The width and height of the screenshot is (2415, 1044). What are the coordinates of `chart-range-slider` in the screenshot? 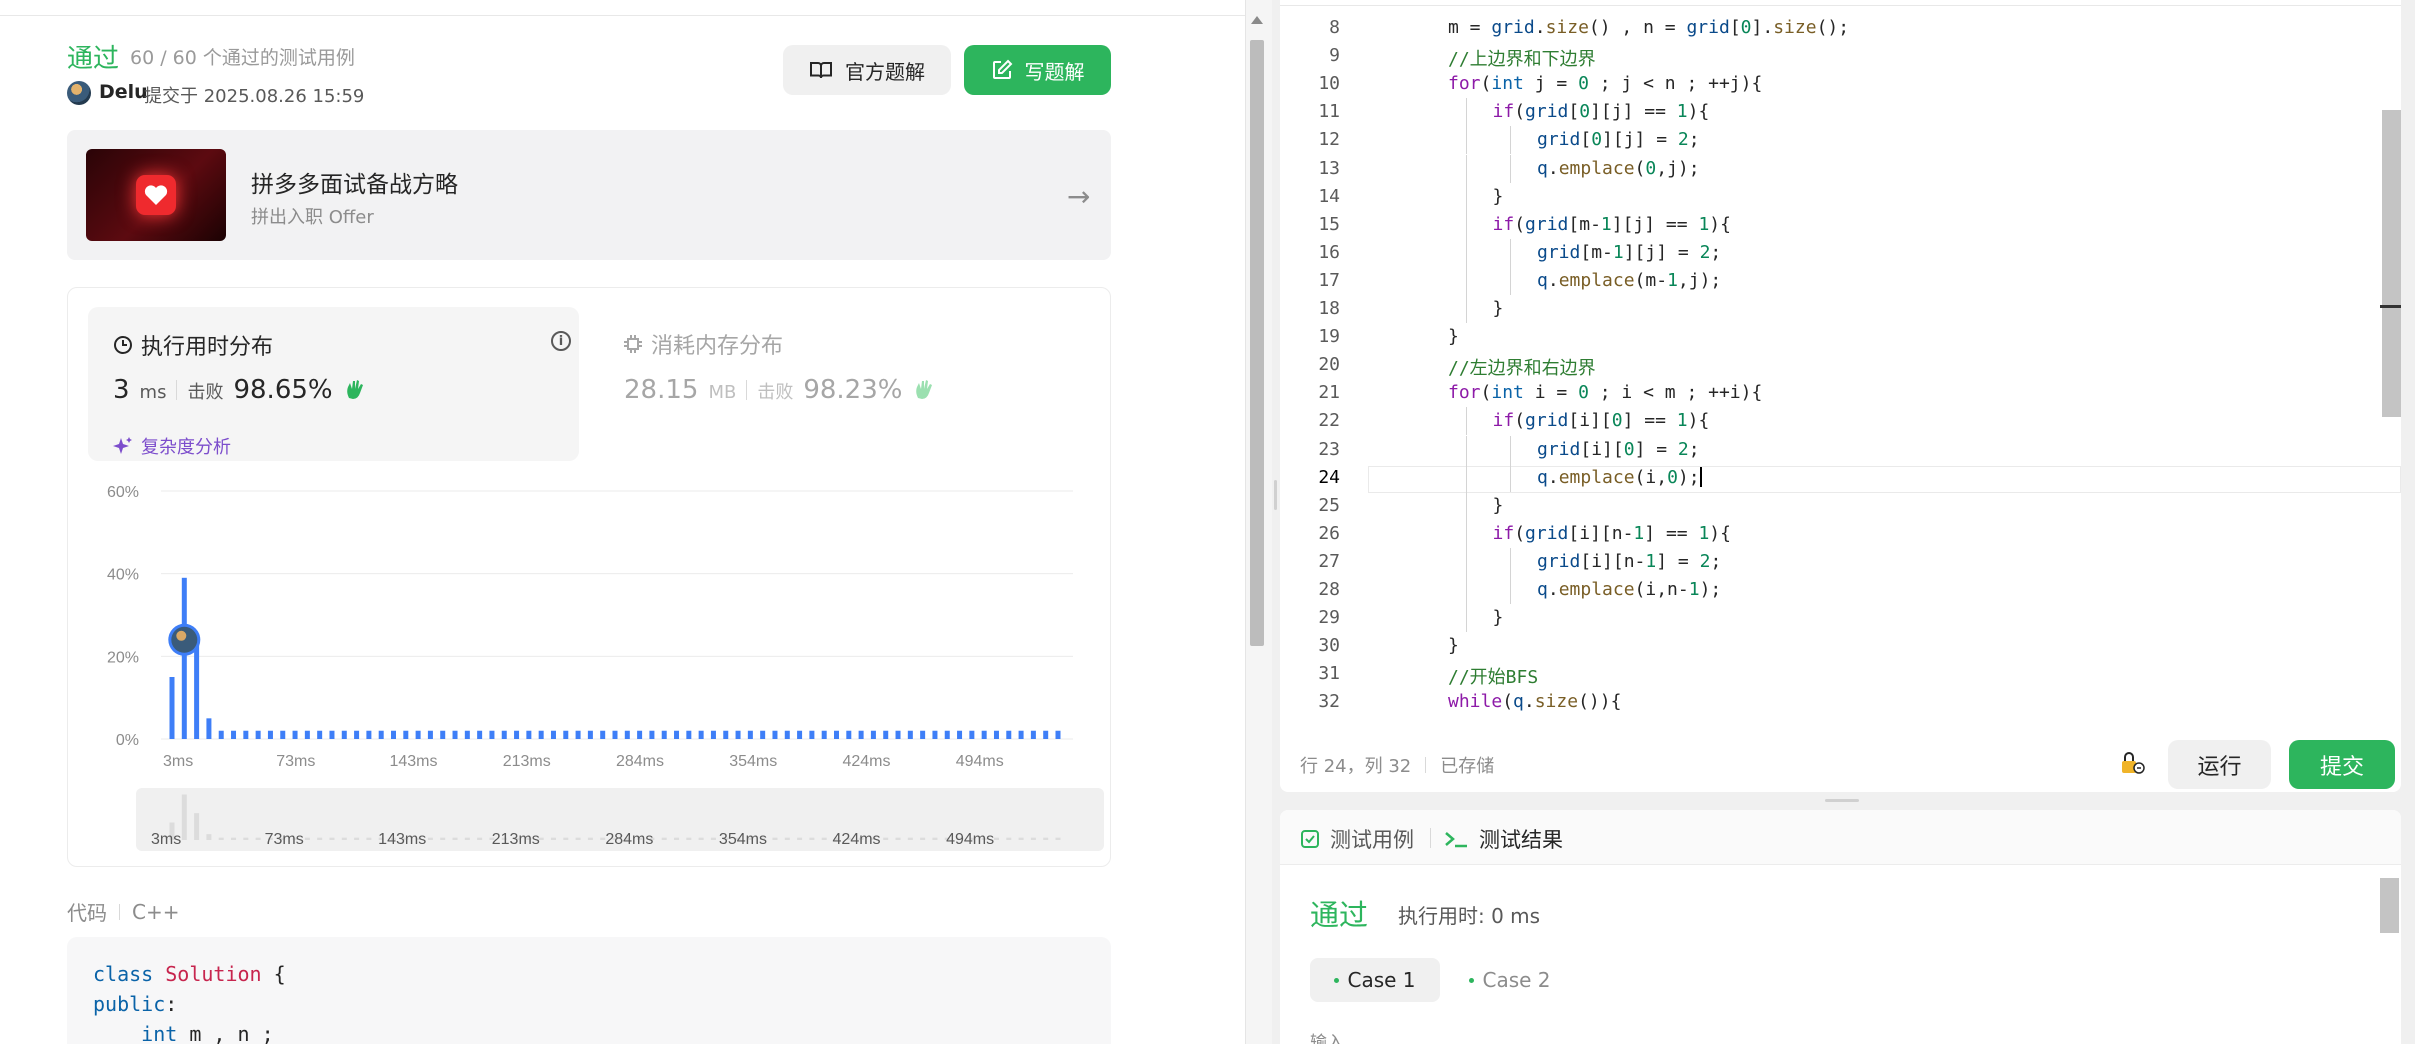 It's located at (620, 819).